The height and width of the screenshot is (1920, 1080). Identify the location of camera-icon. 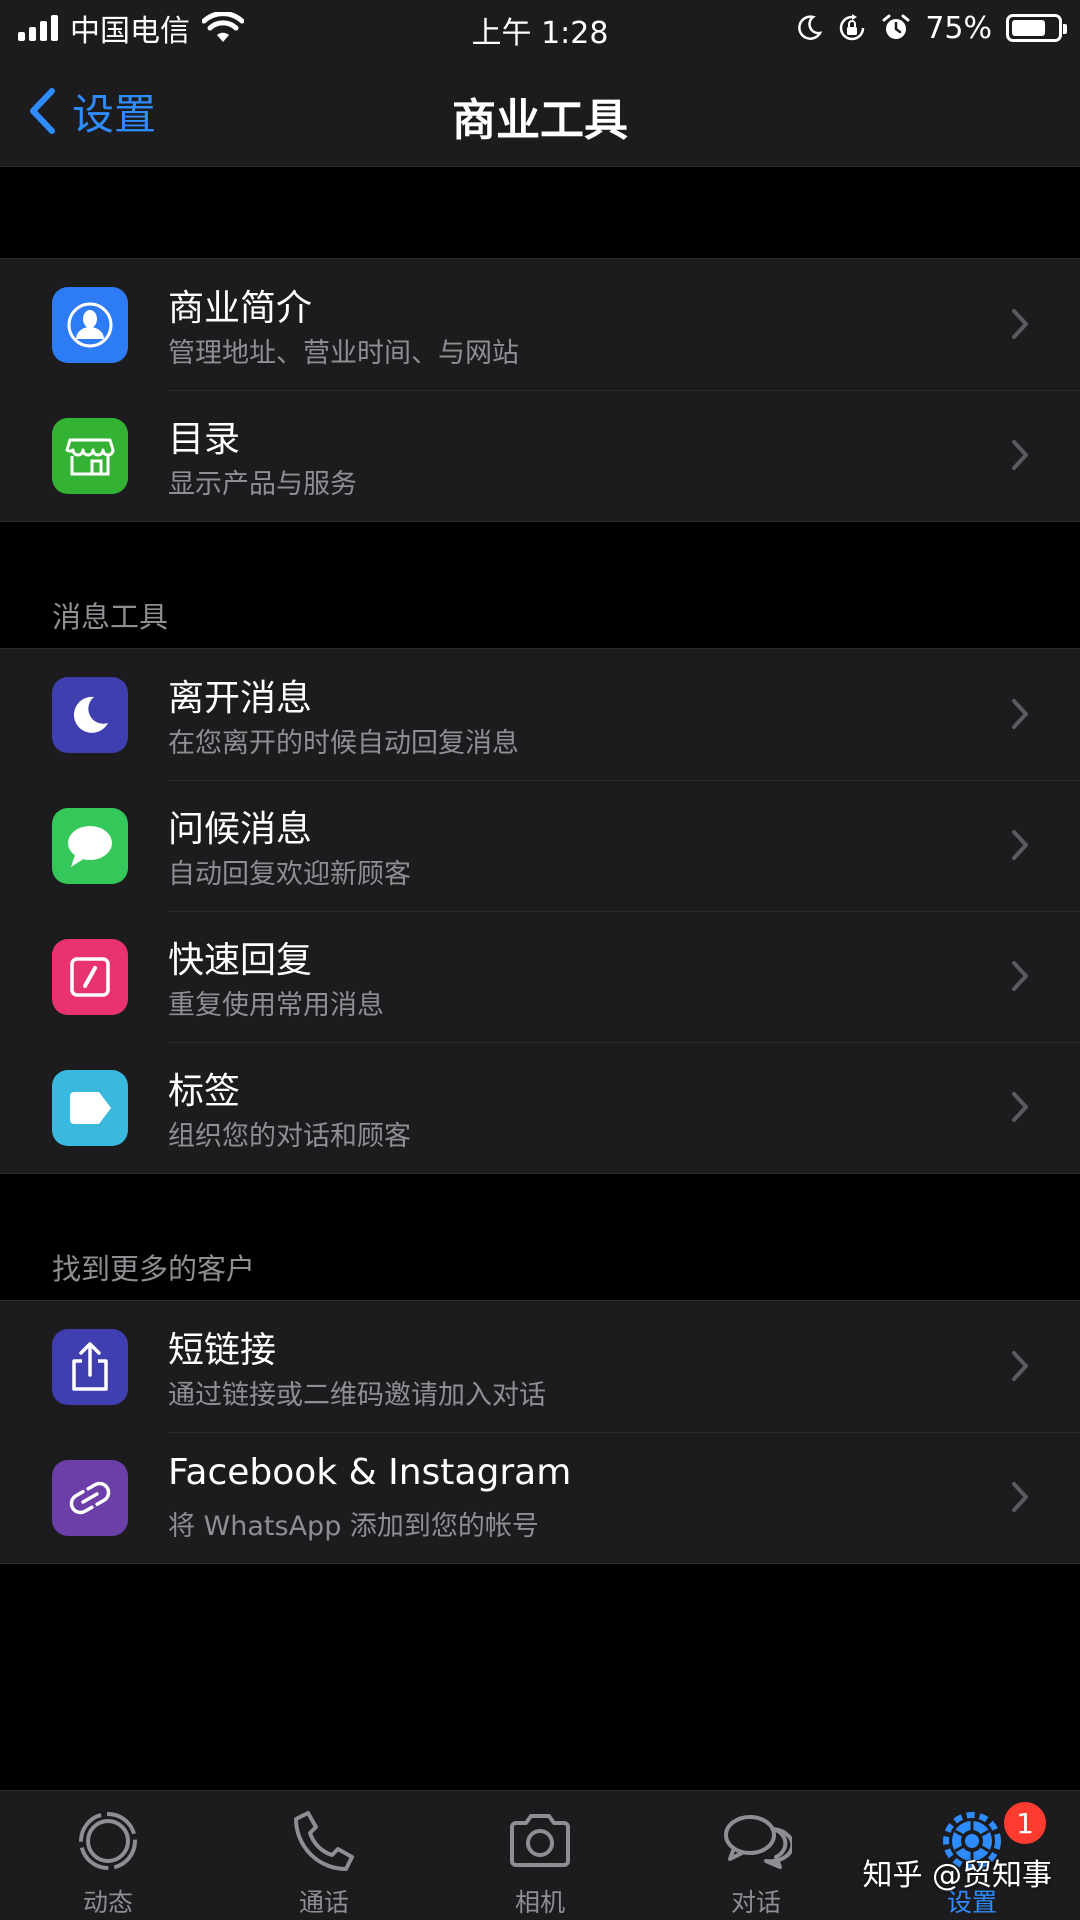
(540, 1840).